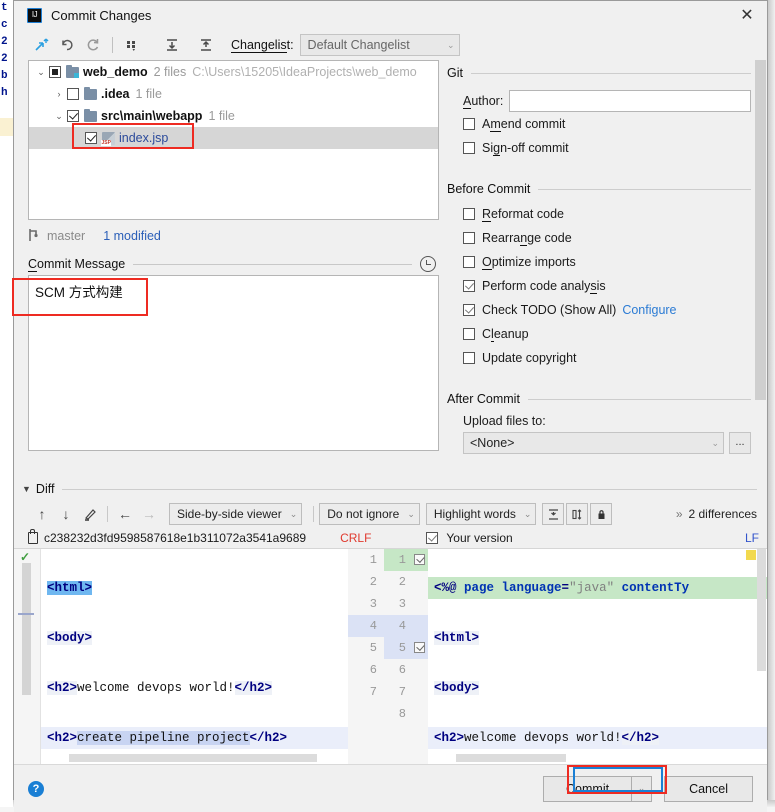 This screenshot has height=812, width=775. I want to click on table-row: index.jsp, so click(233, 138).